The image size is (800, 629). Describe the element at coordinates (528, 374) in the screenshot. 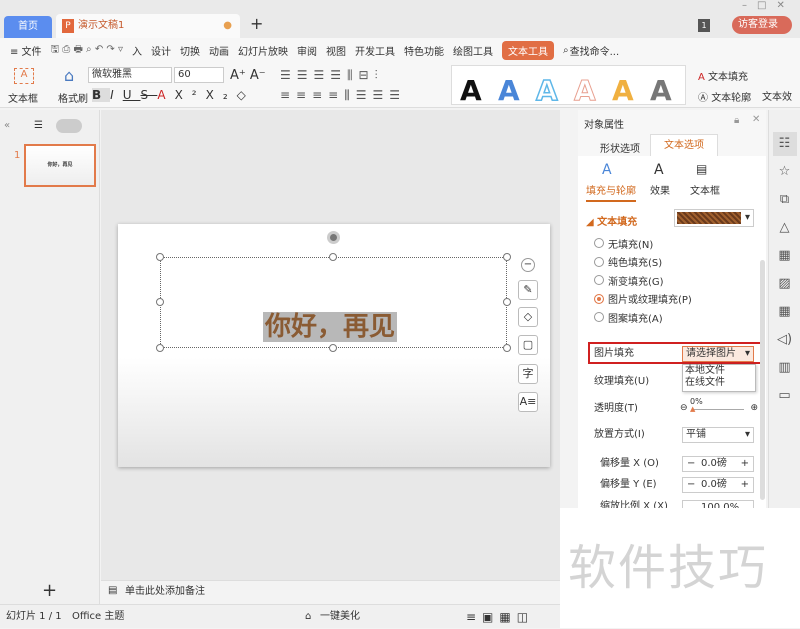

I see `text-char-icon: 字` at that location.